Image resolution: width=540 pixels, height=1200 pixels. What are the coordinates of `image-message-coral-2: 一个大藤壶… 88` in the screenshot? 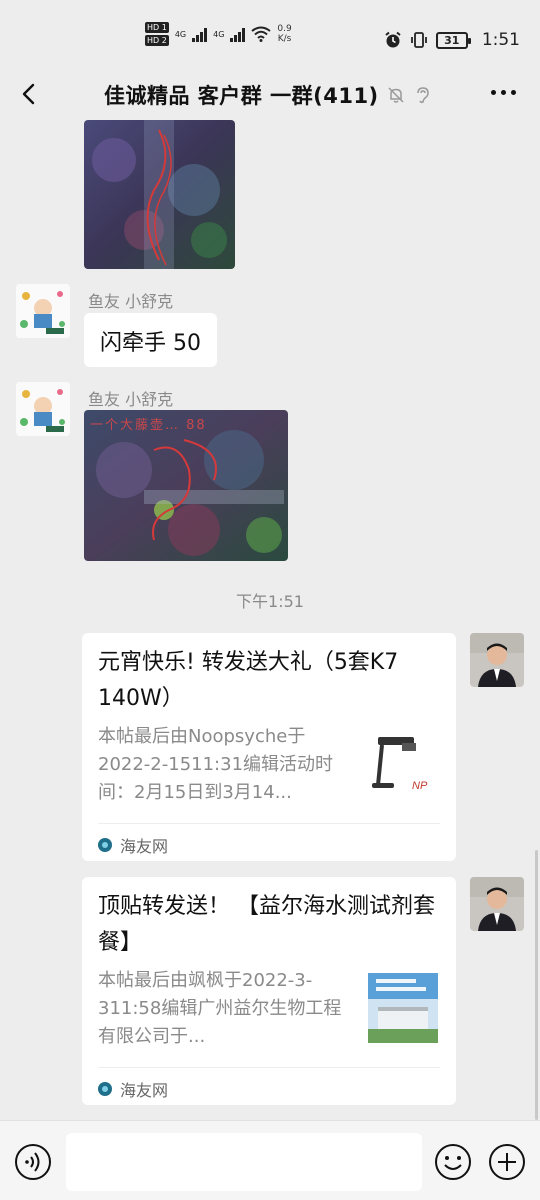 It's located at (186, 485).